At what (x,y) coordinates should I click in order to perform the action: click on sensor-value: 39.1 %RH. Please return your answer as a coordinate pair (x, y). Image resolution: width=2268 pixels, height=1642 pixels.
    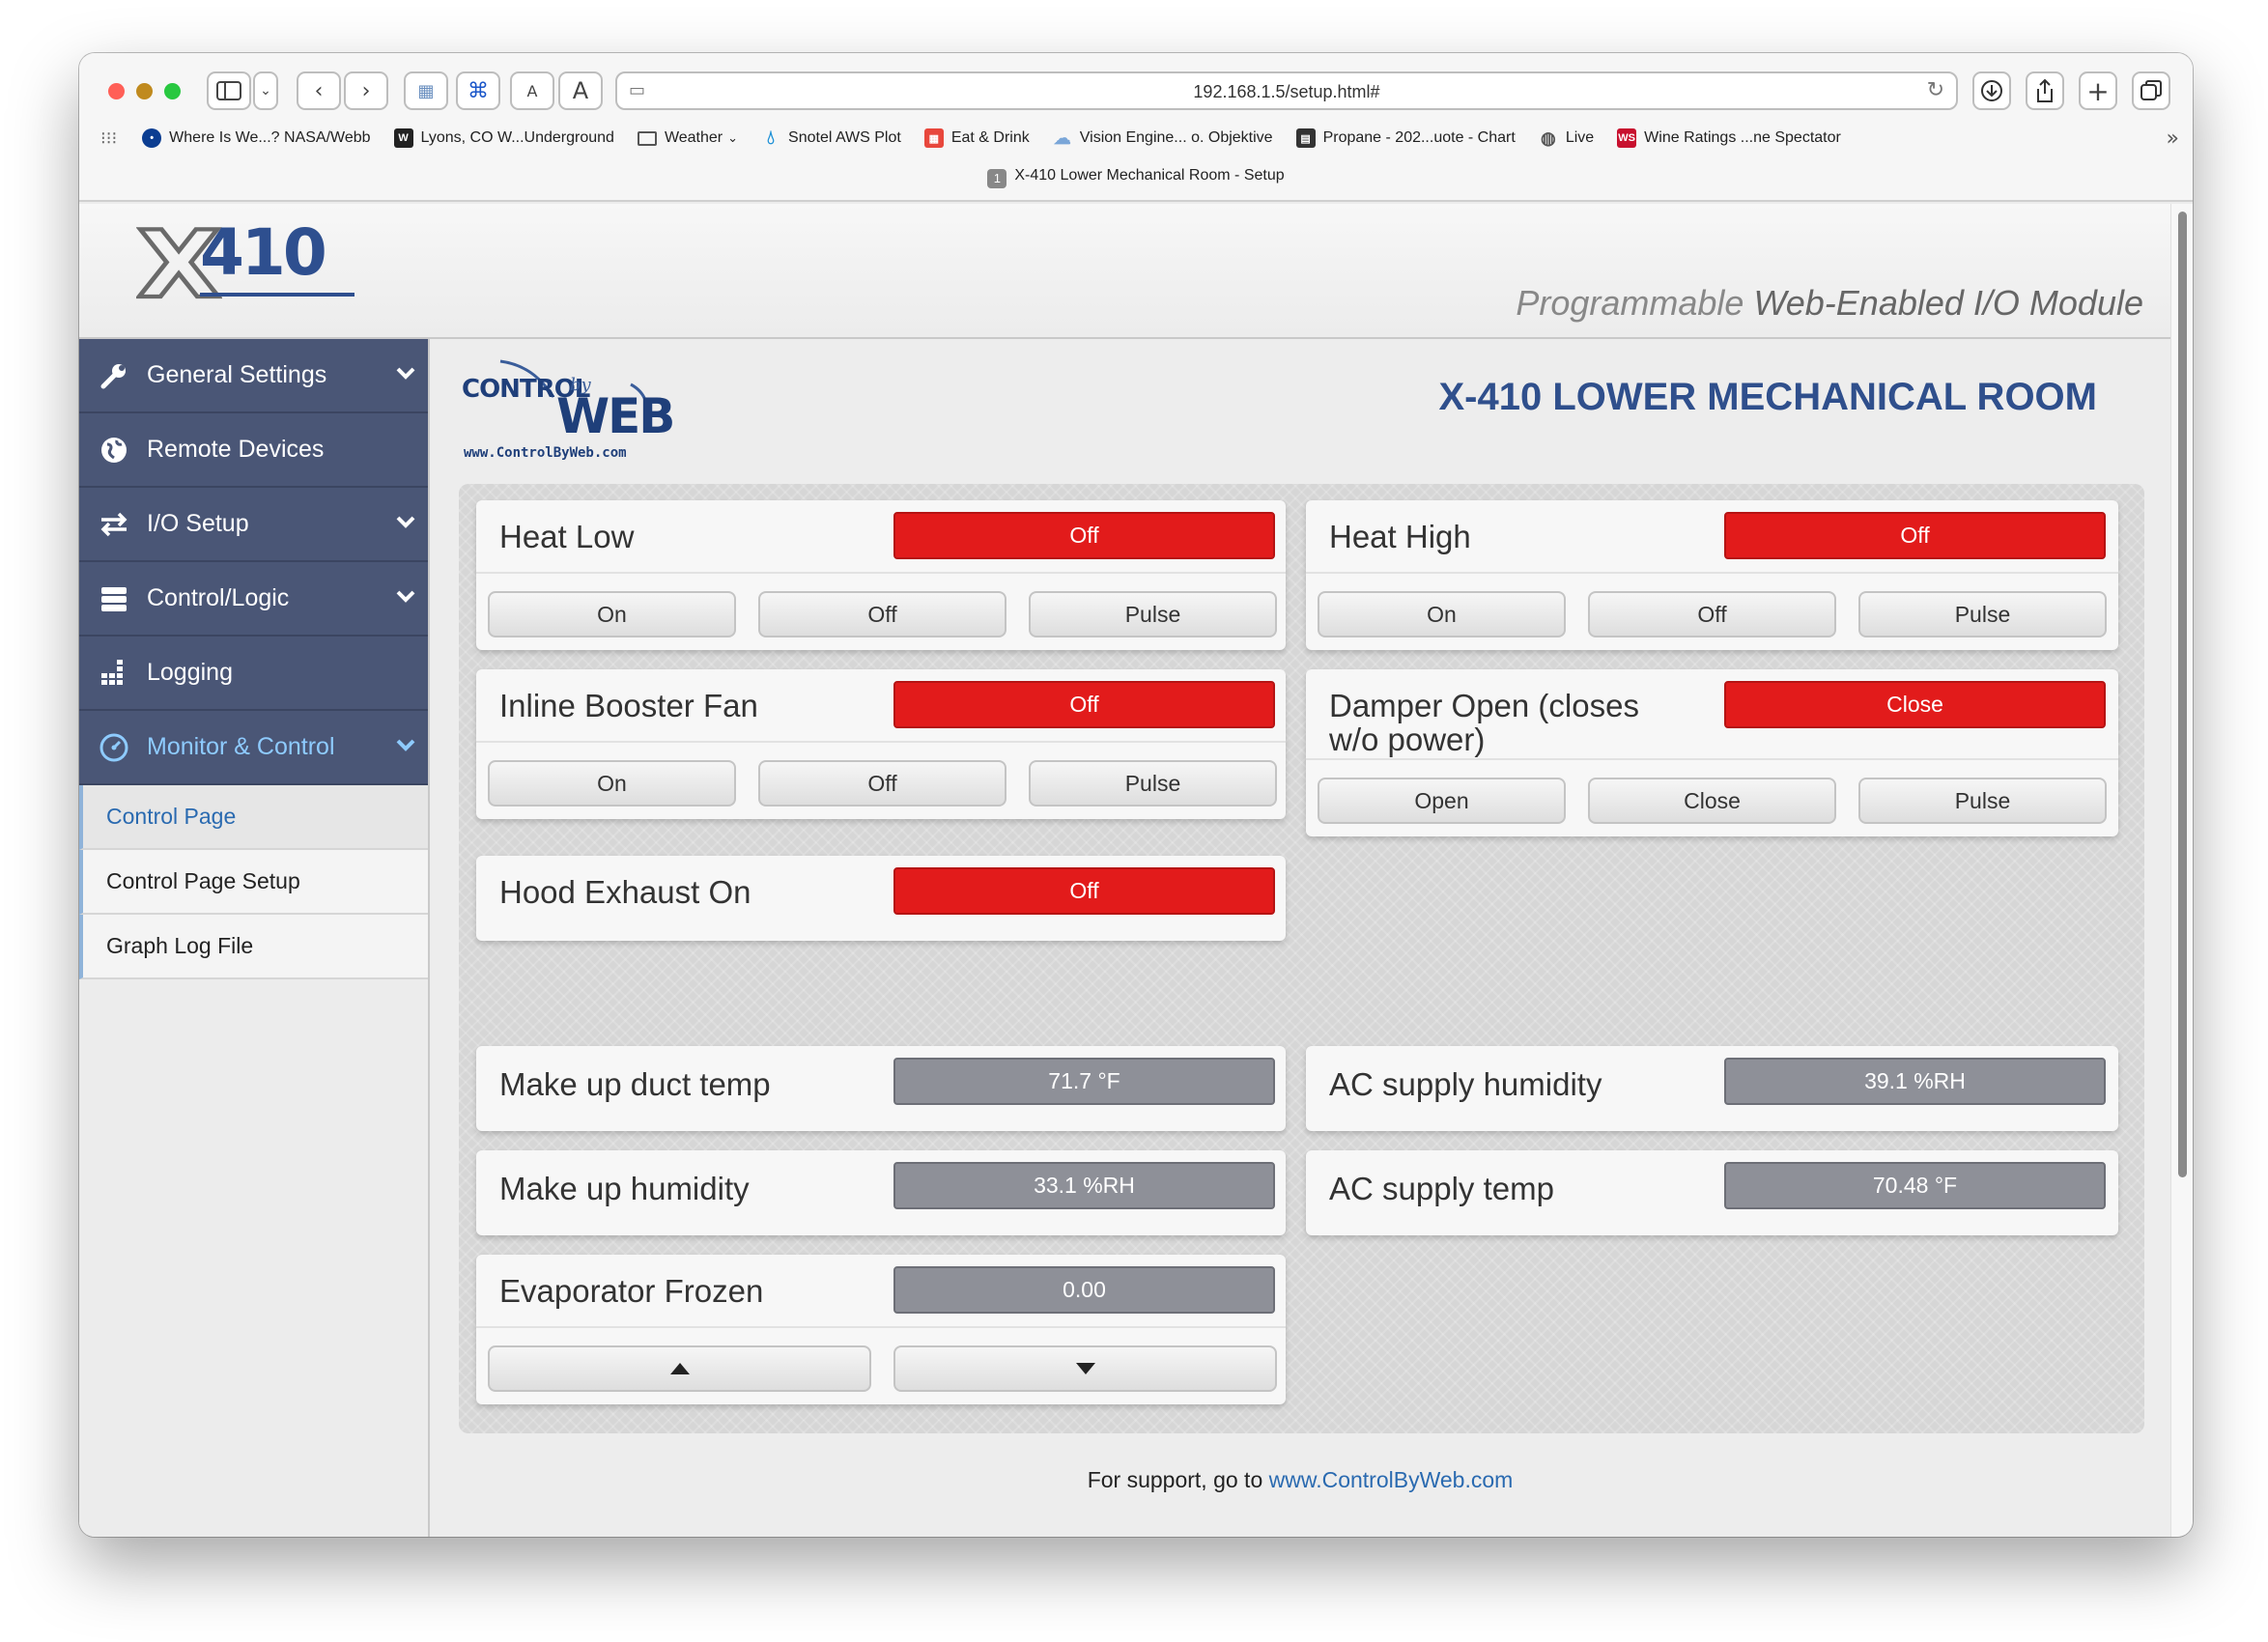
    Looking at the image, I should click on (1915, 1081).